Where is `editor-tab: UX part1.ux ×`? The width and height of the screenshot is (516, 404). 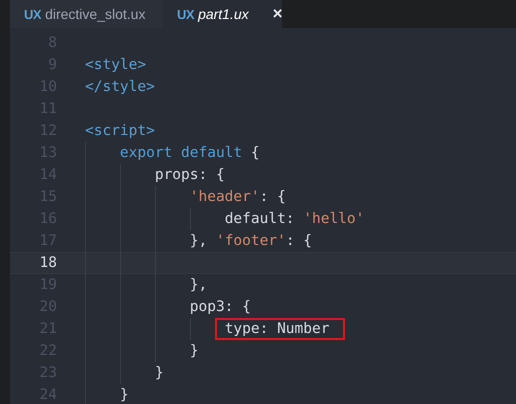 editor-tab: UX part1.ux × is located at coordinates (222, 14).